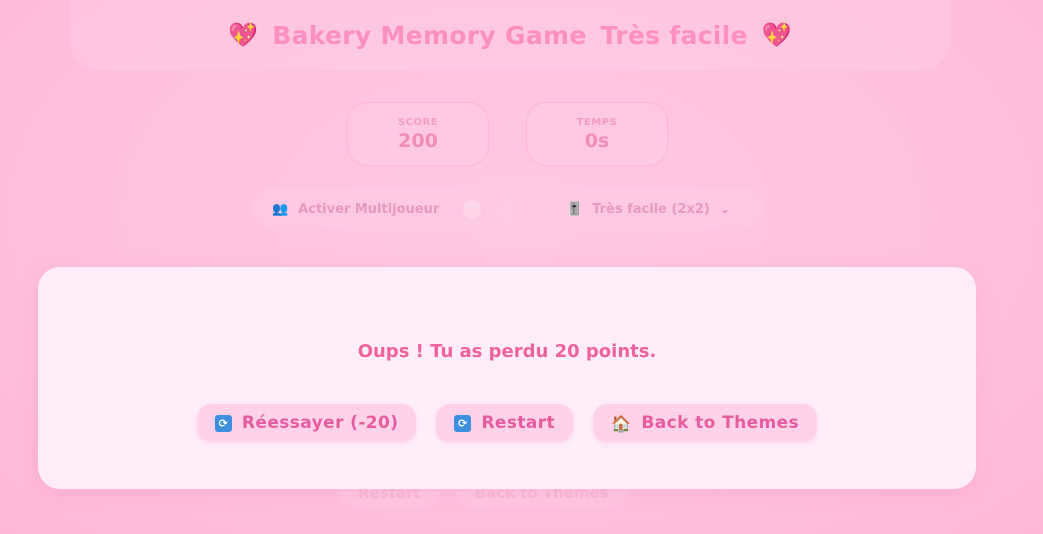  What do you see at coordinates (418, 122) in the screenshot?
I see `score-label: SCORE` at bounding box center [418, 122].